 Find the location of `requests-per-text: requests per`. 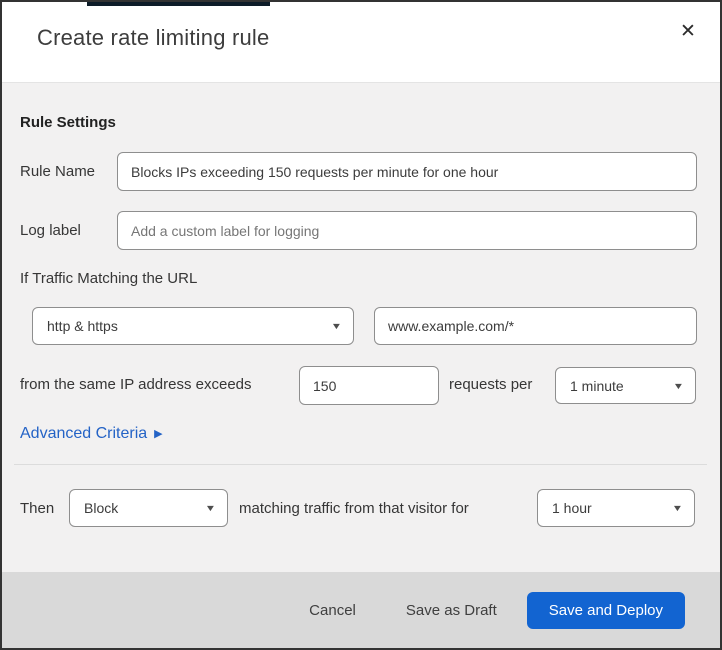

requests-per-text: requests per is located at coordinates (491, 384).